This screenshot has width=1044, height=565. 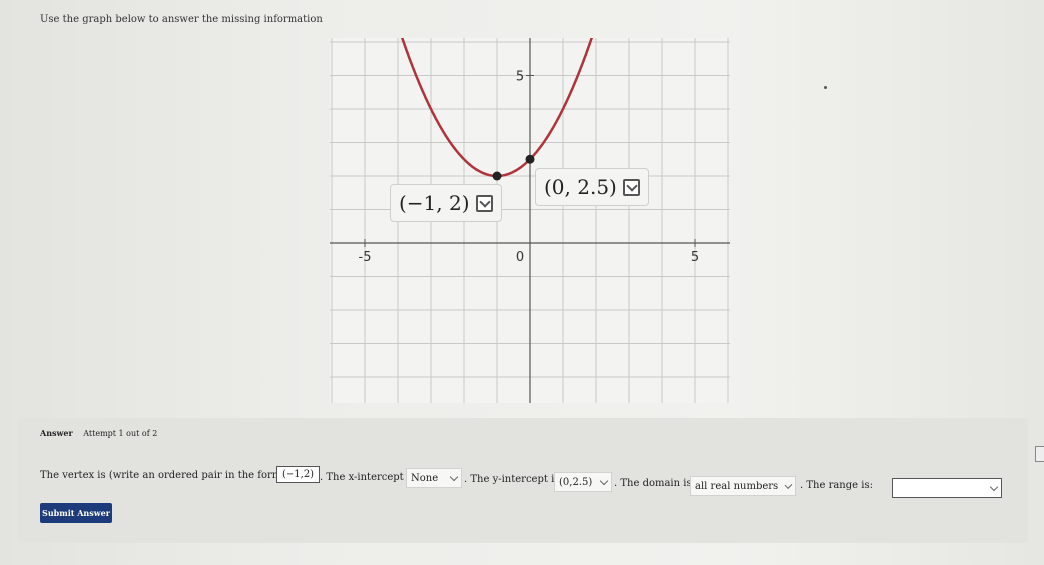 What do you see at coordinates (513, 479) in the screenshot?
I see `y-intercept-prompt: . The y-intercept is:` at bounding box center [513, 479].